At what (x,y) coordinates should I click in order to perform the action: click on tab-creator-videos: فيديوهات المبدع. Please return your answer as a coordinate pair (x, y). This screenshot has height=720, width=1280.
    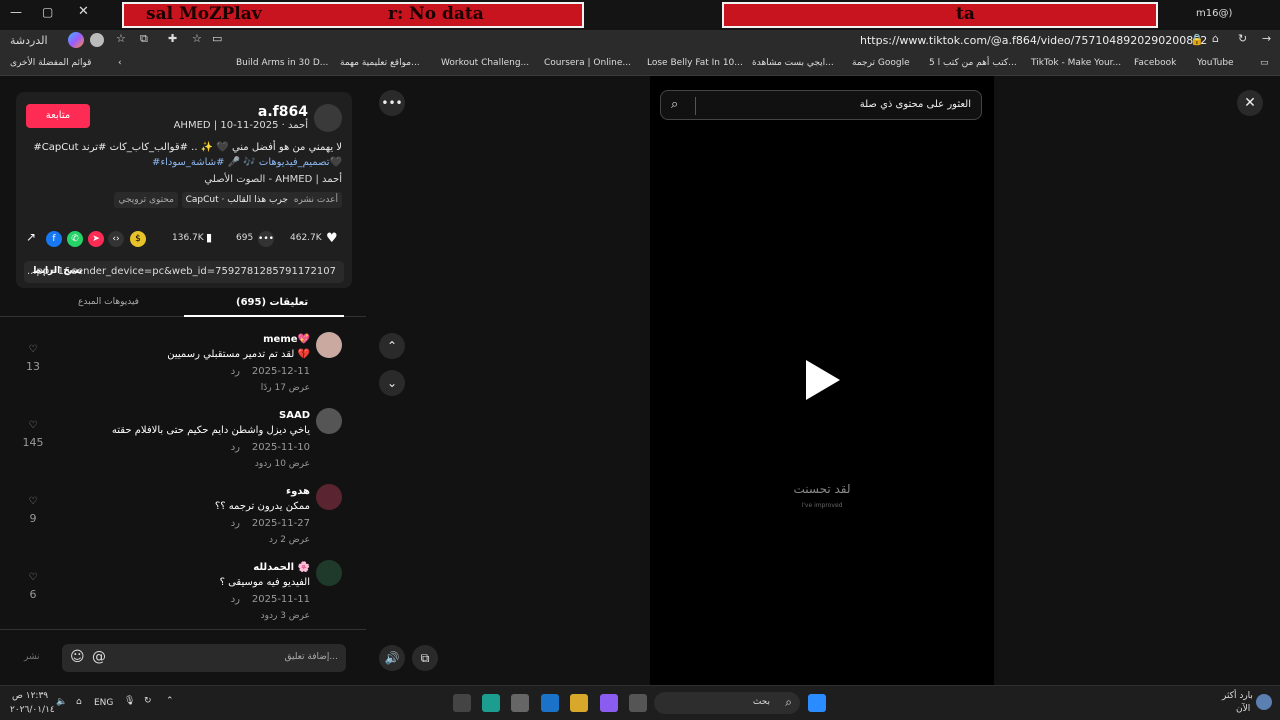
    Looking at the image, I should click on (108, 302).